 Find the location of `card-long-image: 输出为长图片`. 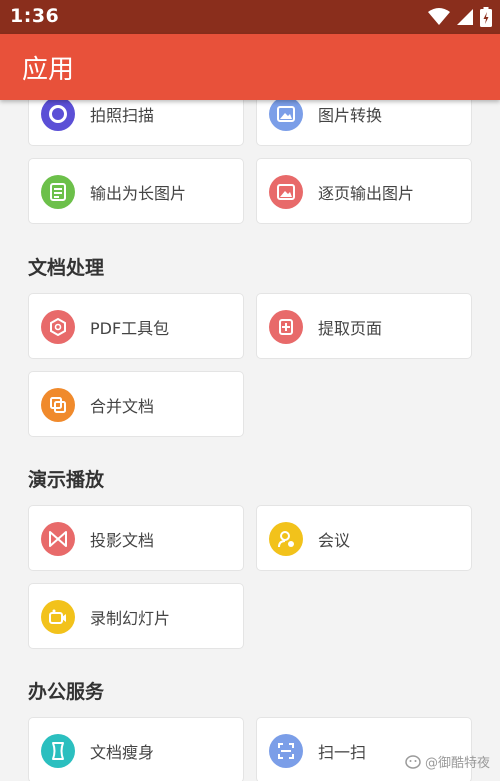

card-long-image: 输出为长图片 is located at coordinates (136, 191).